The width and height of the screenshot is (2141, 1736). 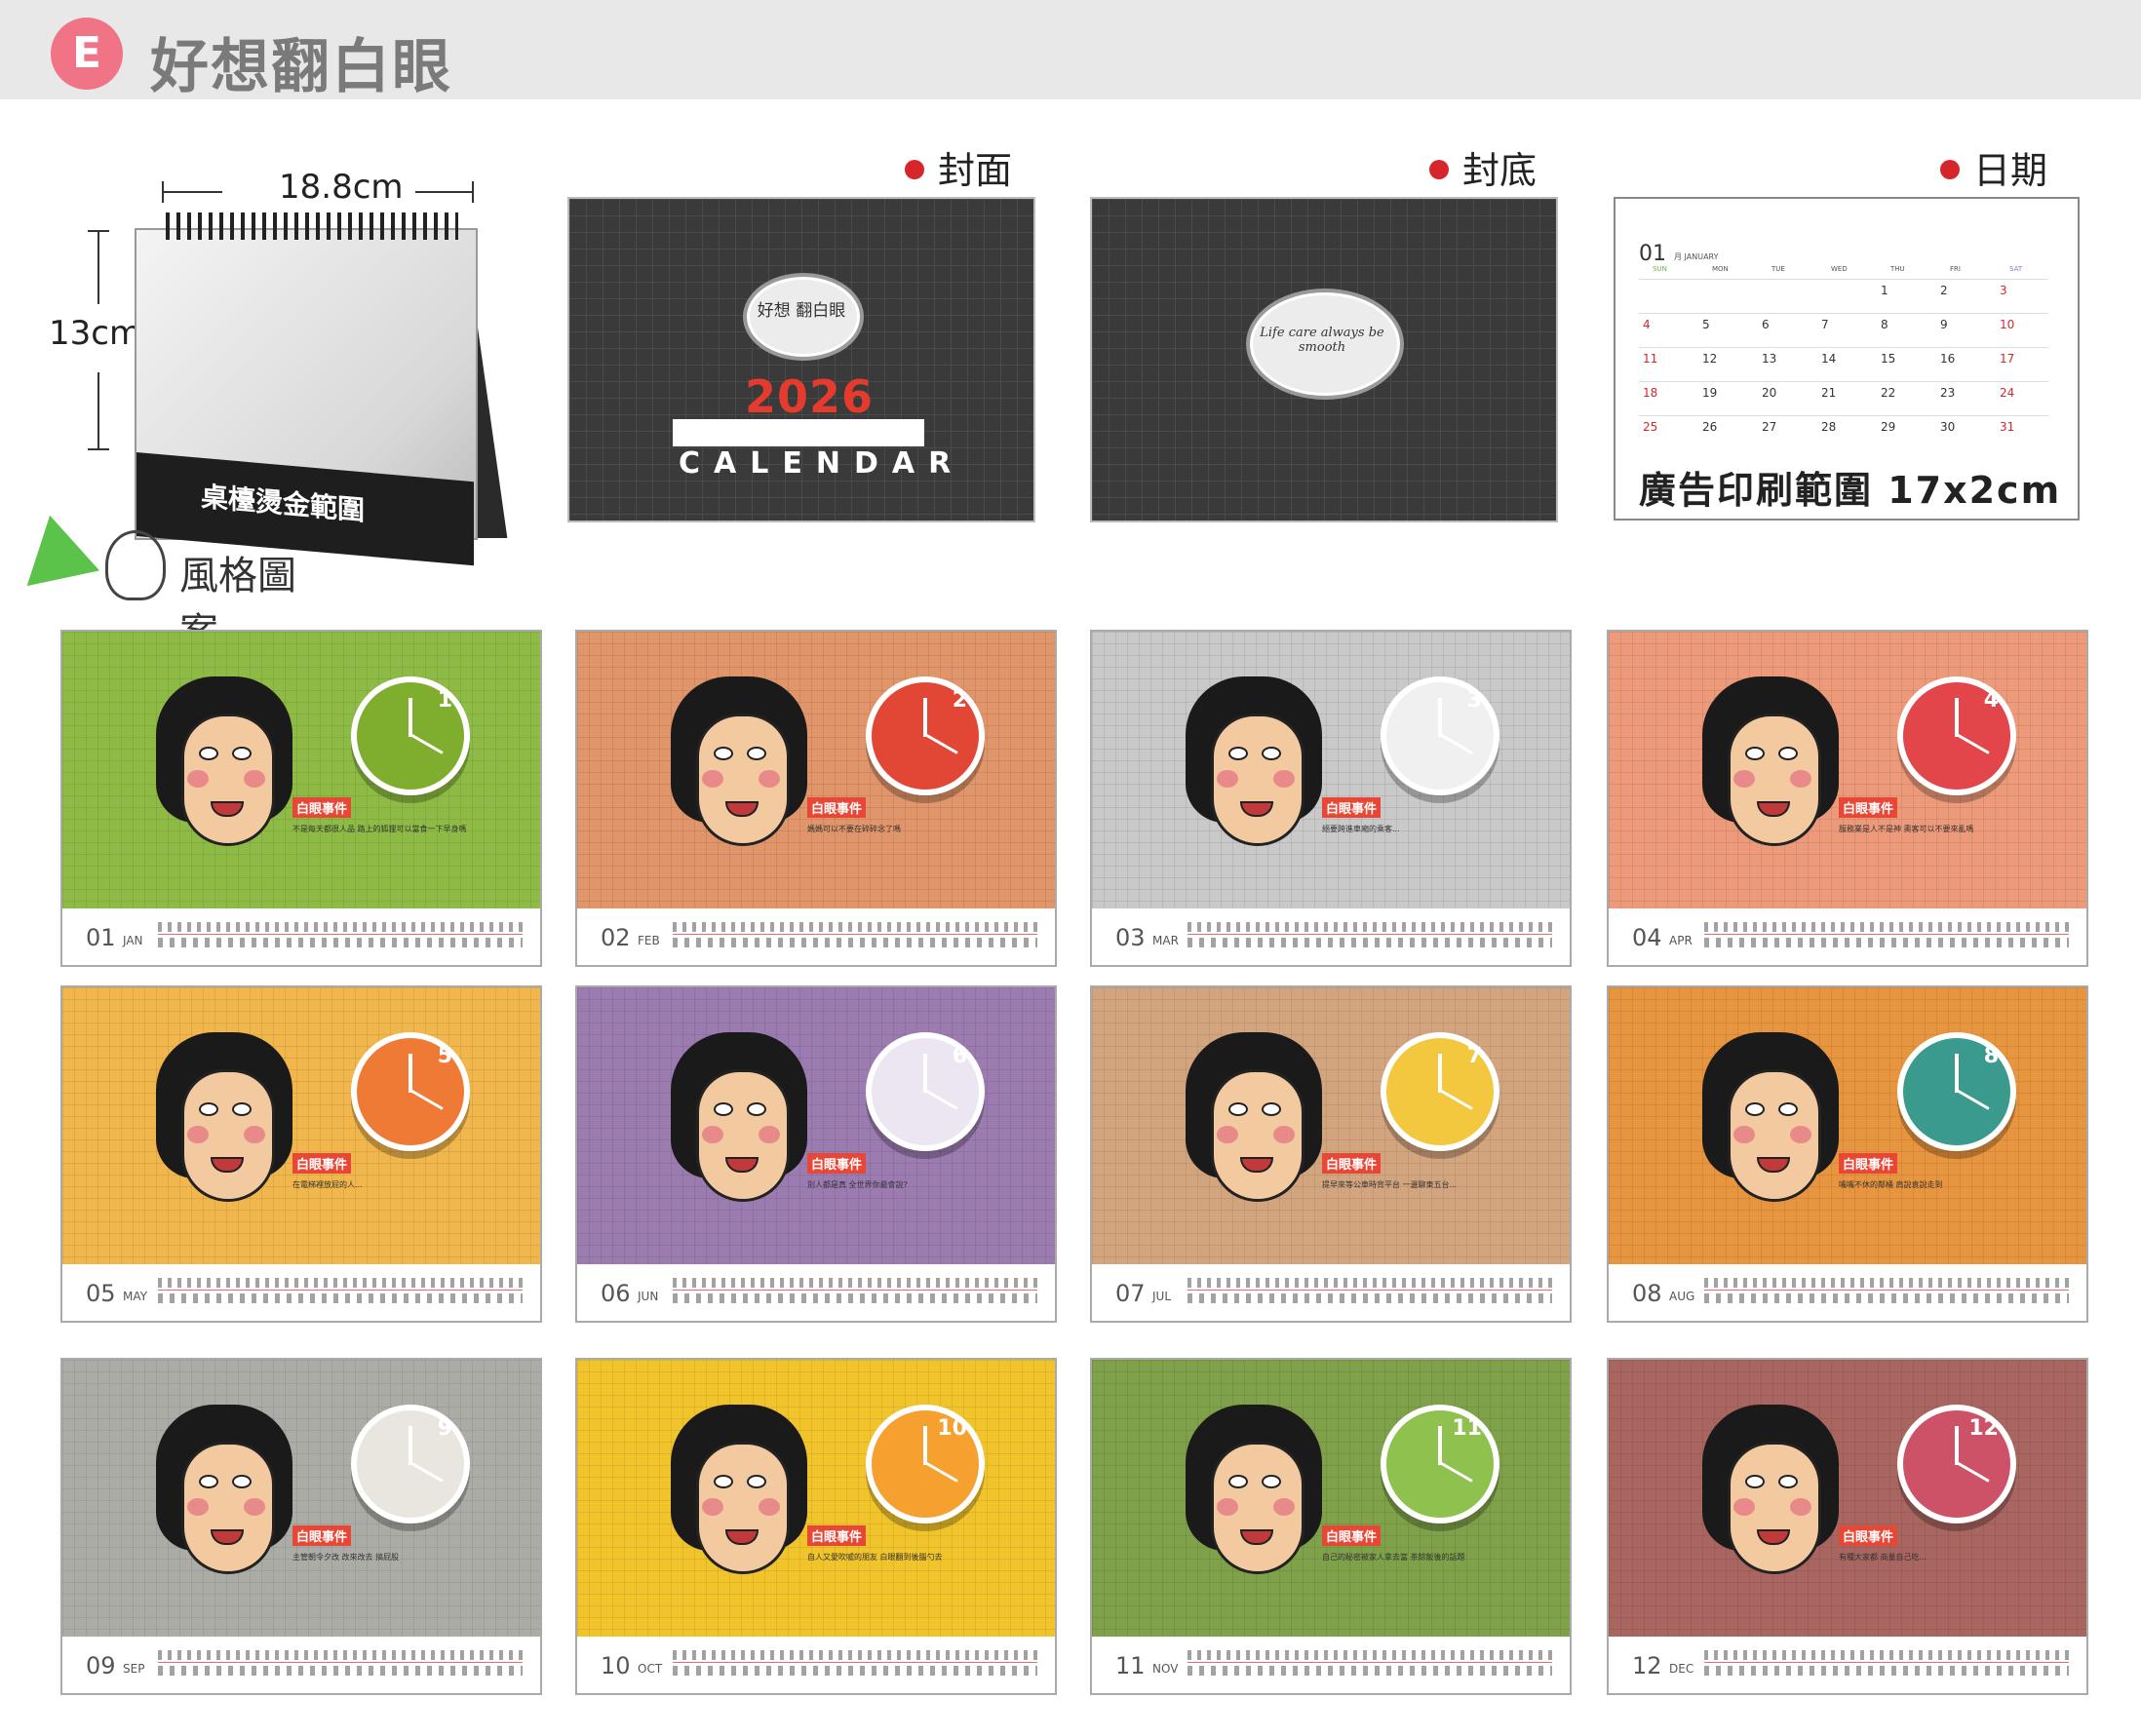 What do you see at coordinates (1950, 169) in the screenshot?
I see `red-dot-icon` at bounding box center [1950, 169].